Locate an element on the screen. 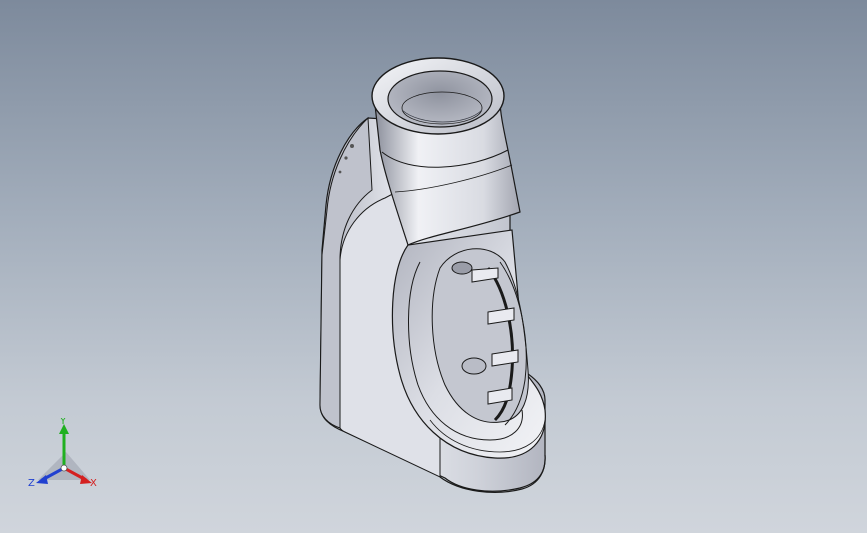  reference-triad: Y X Z is located at coordinates (62, 453).